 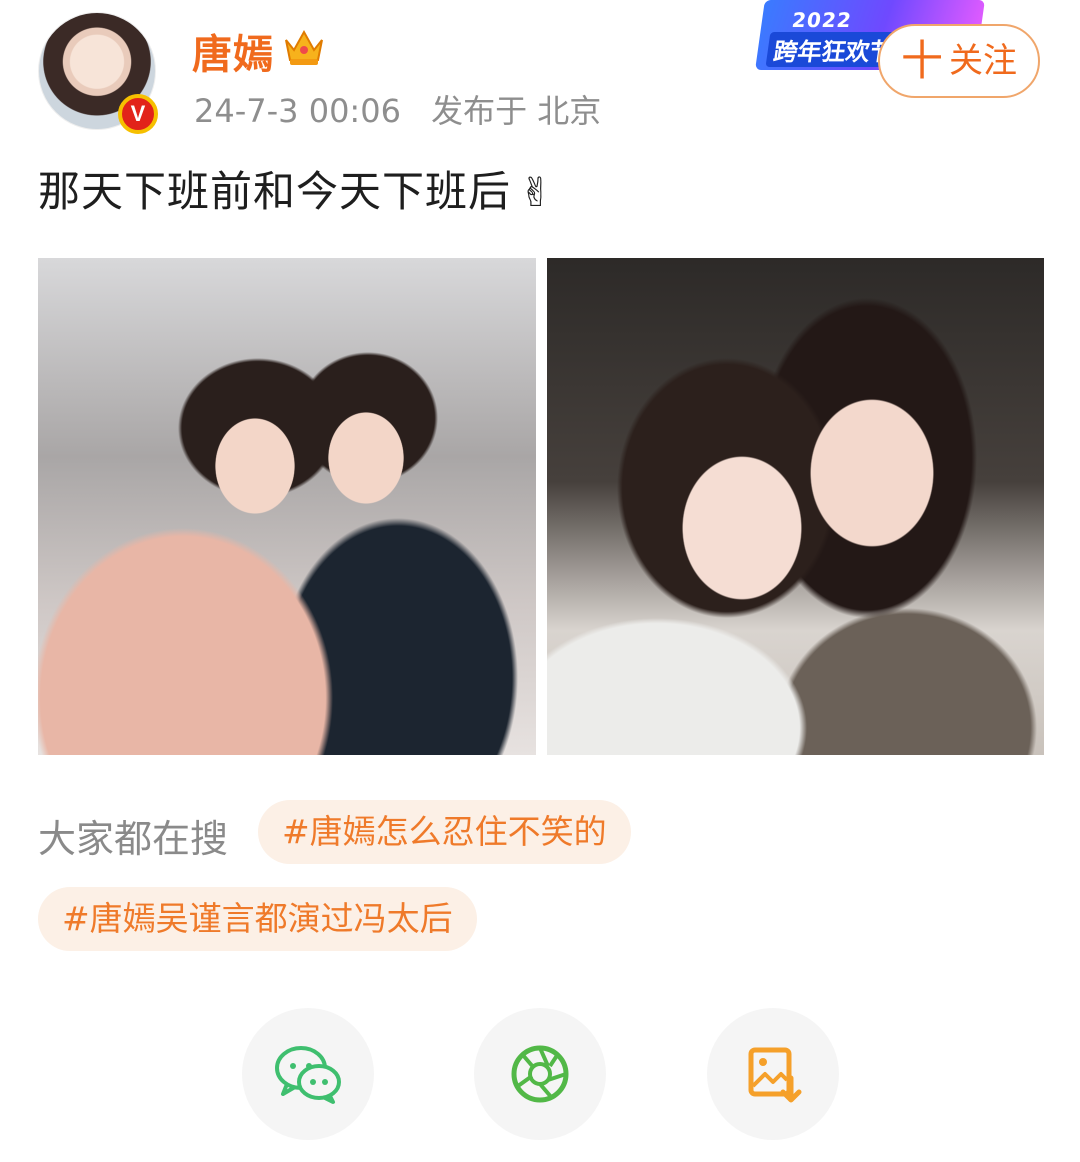 I want to click on share-moments-button, so click(x=540, y=1074).